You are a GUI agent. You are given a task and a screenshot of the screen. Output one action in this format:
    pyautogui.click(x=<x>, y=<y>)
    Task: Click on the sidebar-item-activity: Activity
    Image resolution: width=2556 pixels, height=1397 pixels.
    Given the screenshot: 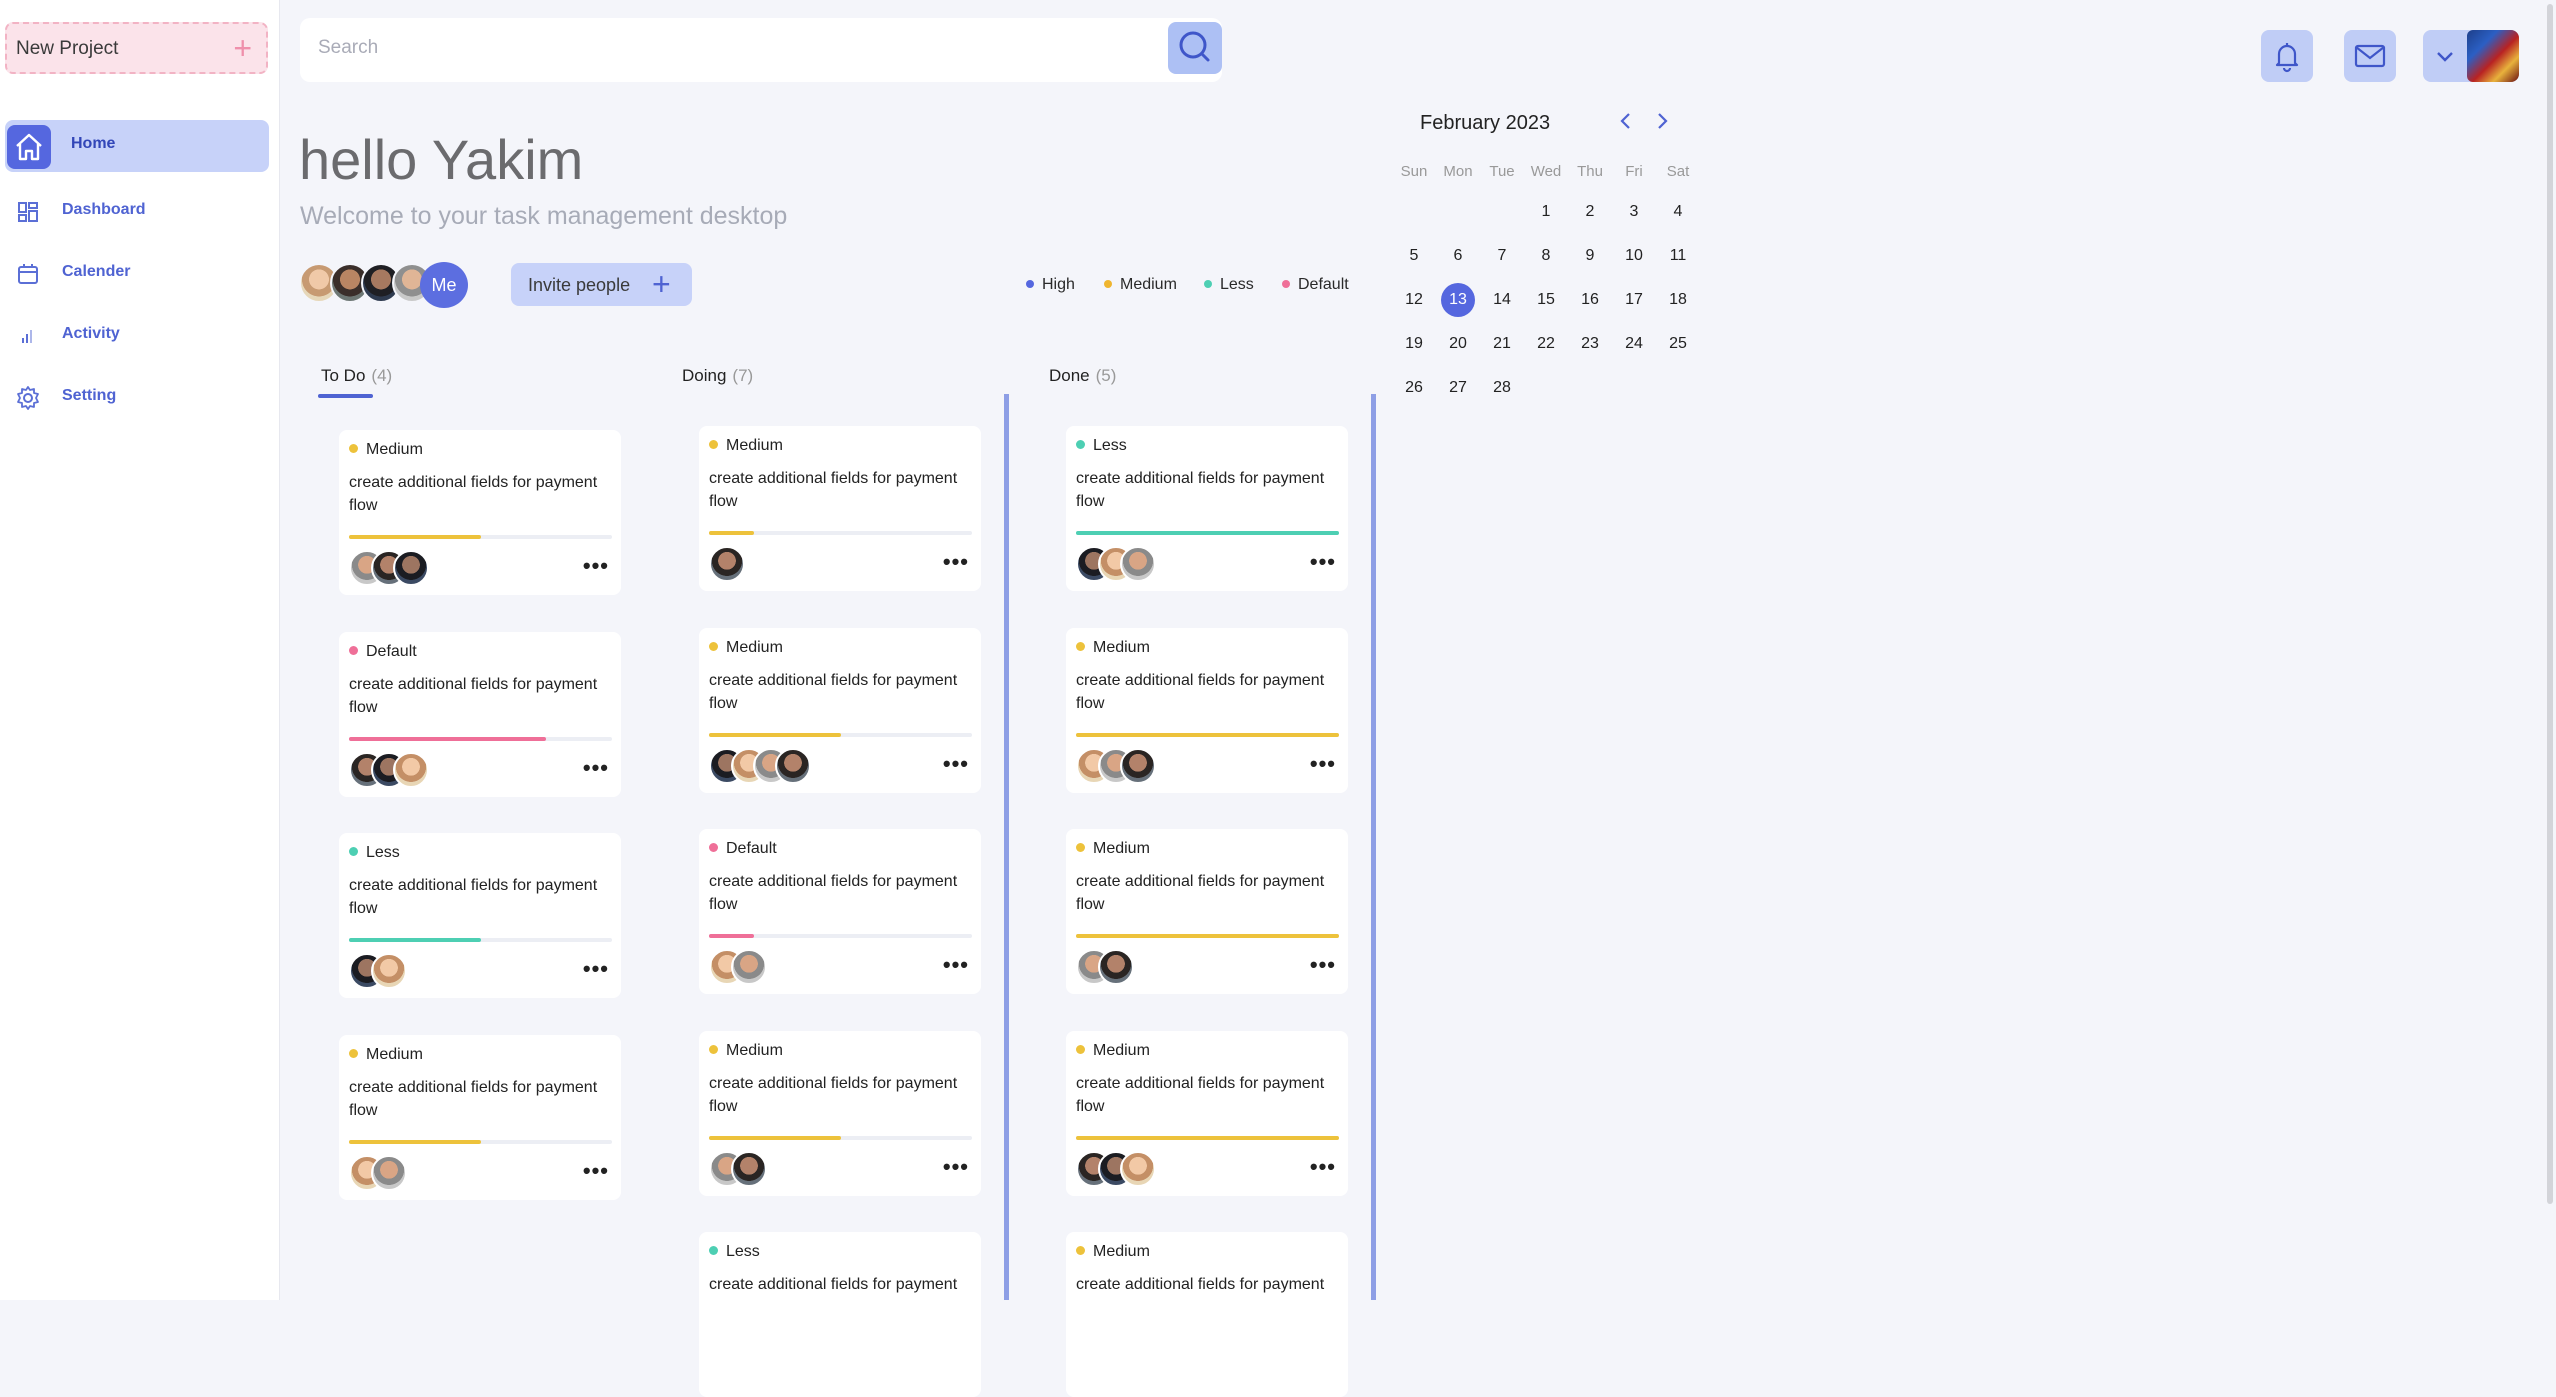 What is the action you would take?
    pyautogui.click(x=137, y=336)
    